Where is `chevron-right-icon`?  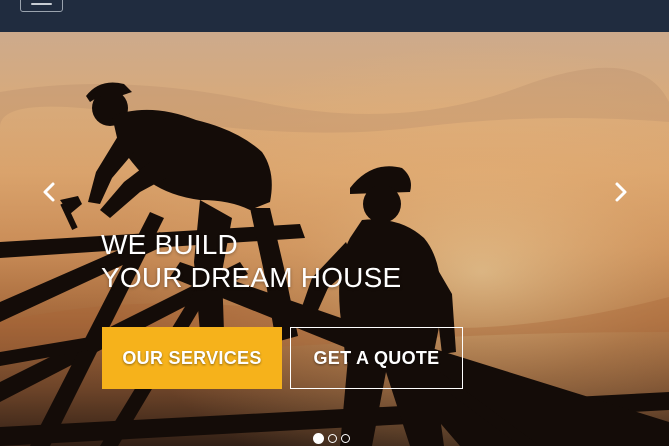
chevron-right-icon is located at coordinates (621, 192).